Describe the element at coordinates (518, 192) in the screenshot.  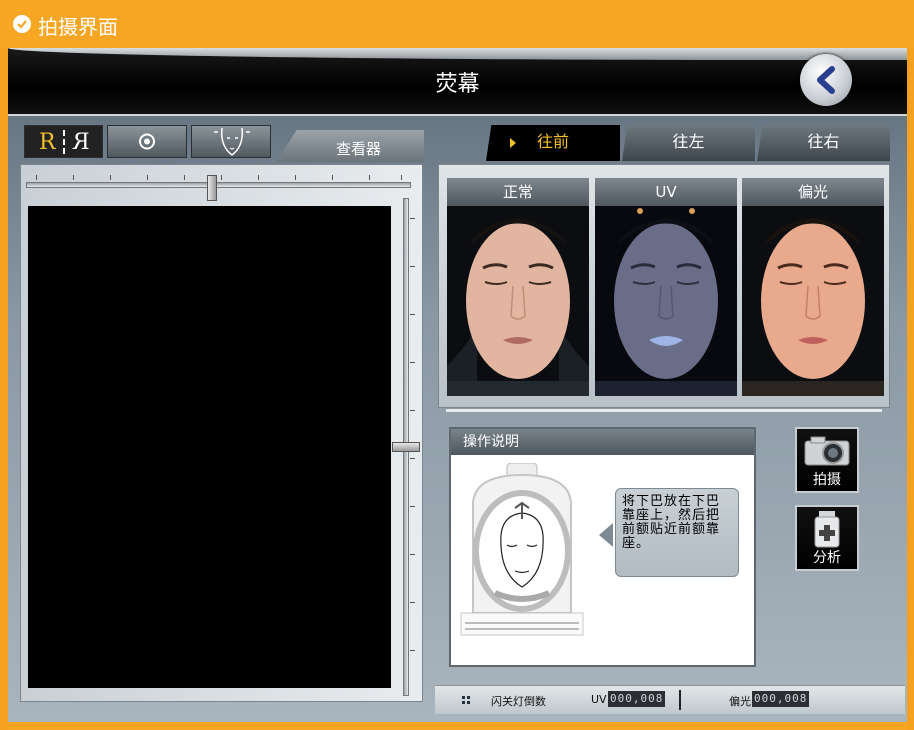
I see `photo-normal-label: 正常` at that location.